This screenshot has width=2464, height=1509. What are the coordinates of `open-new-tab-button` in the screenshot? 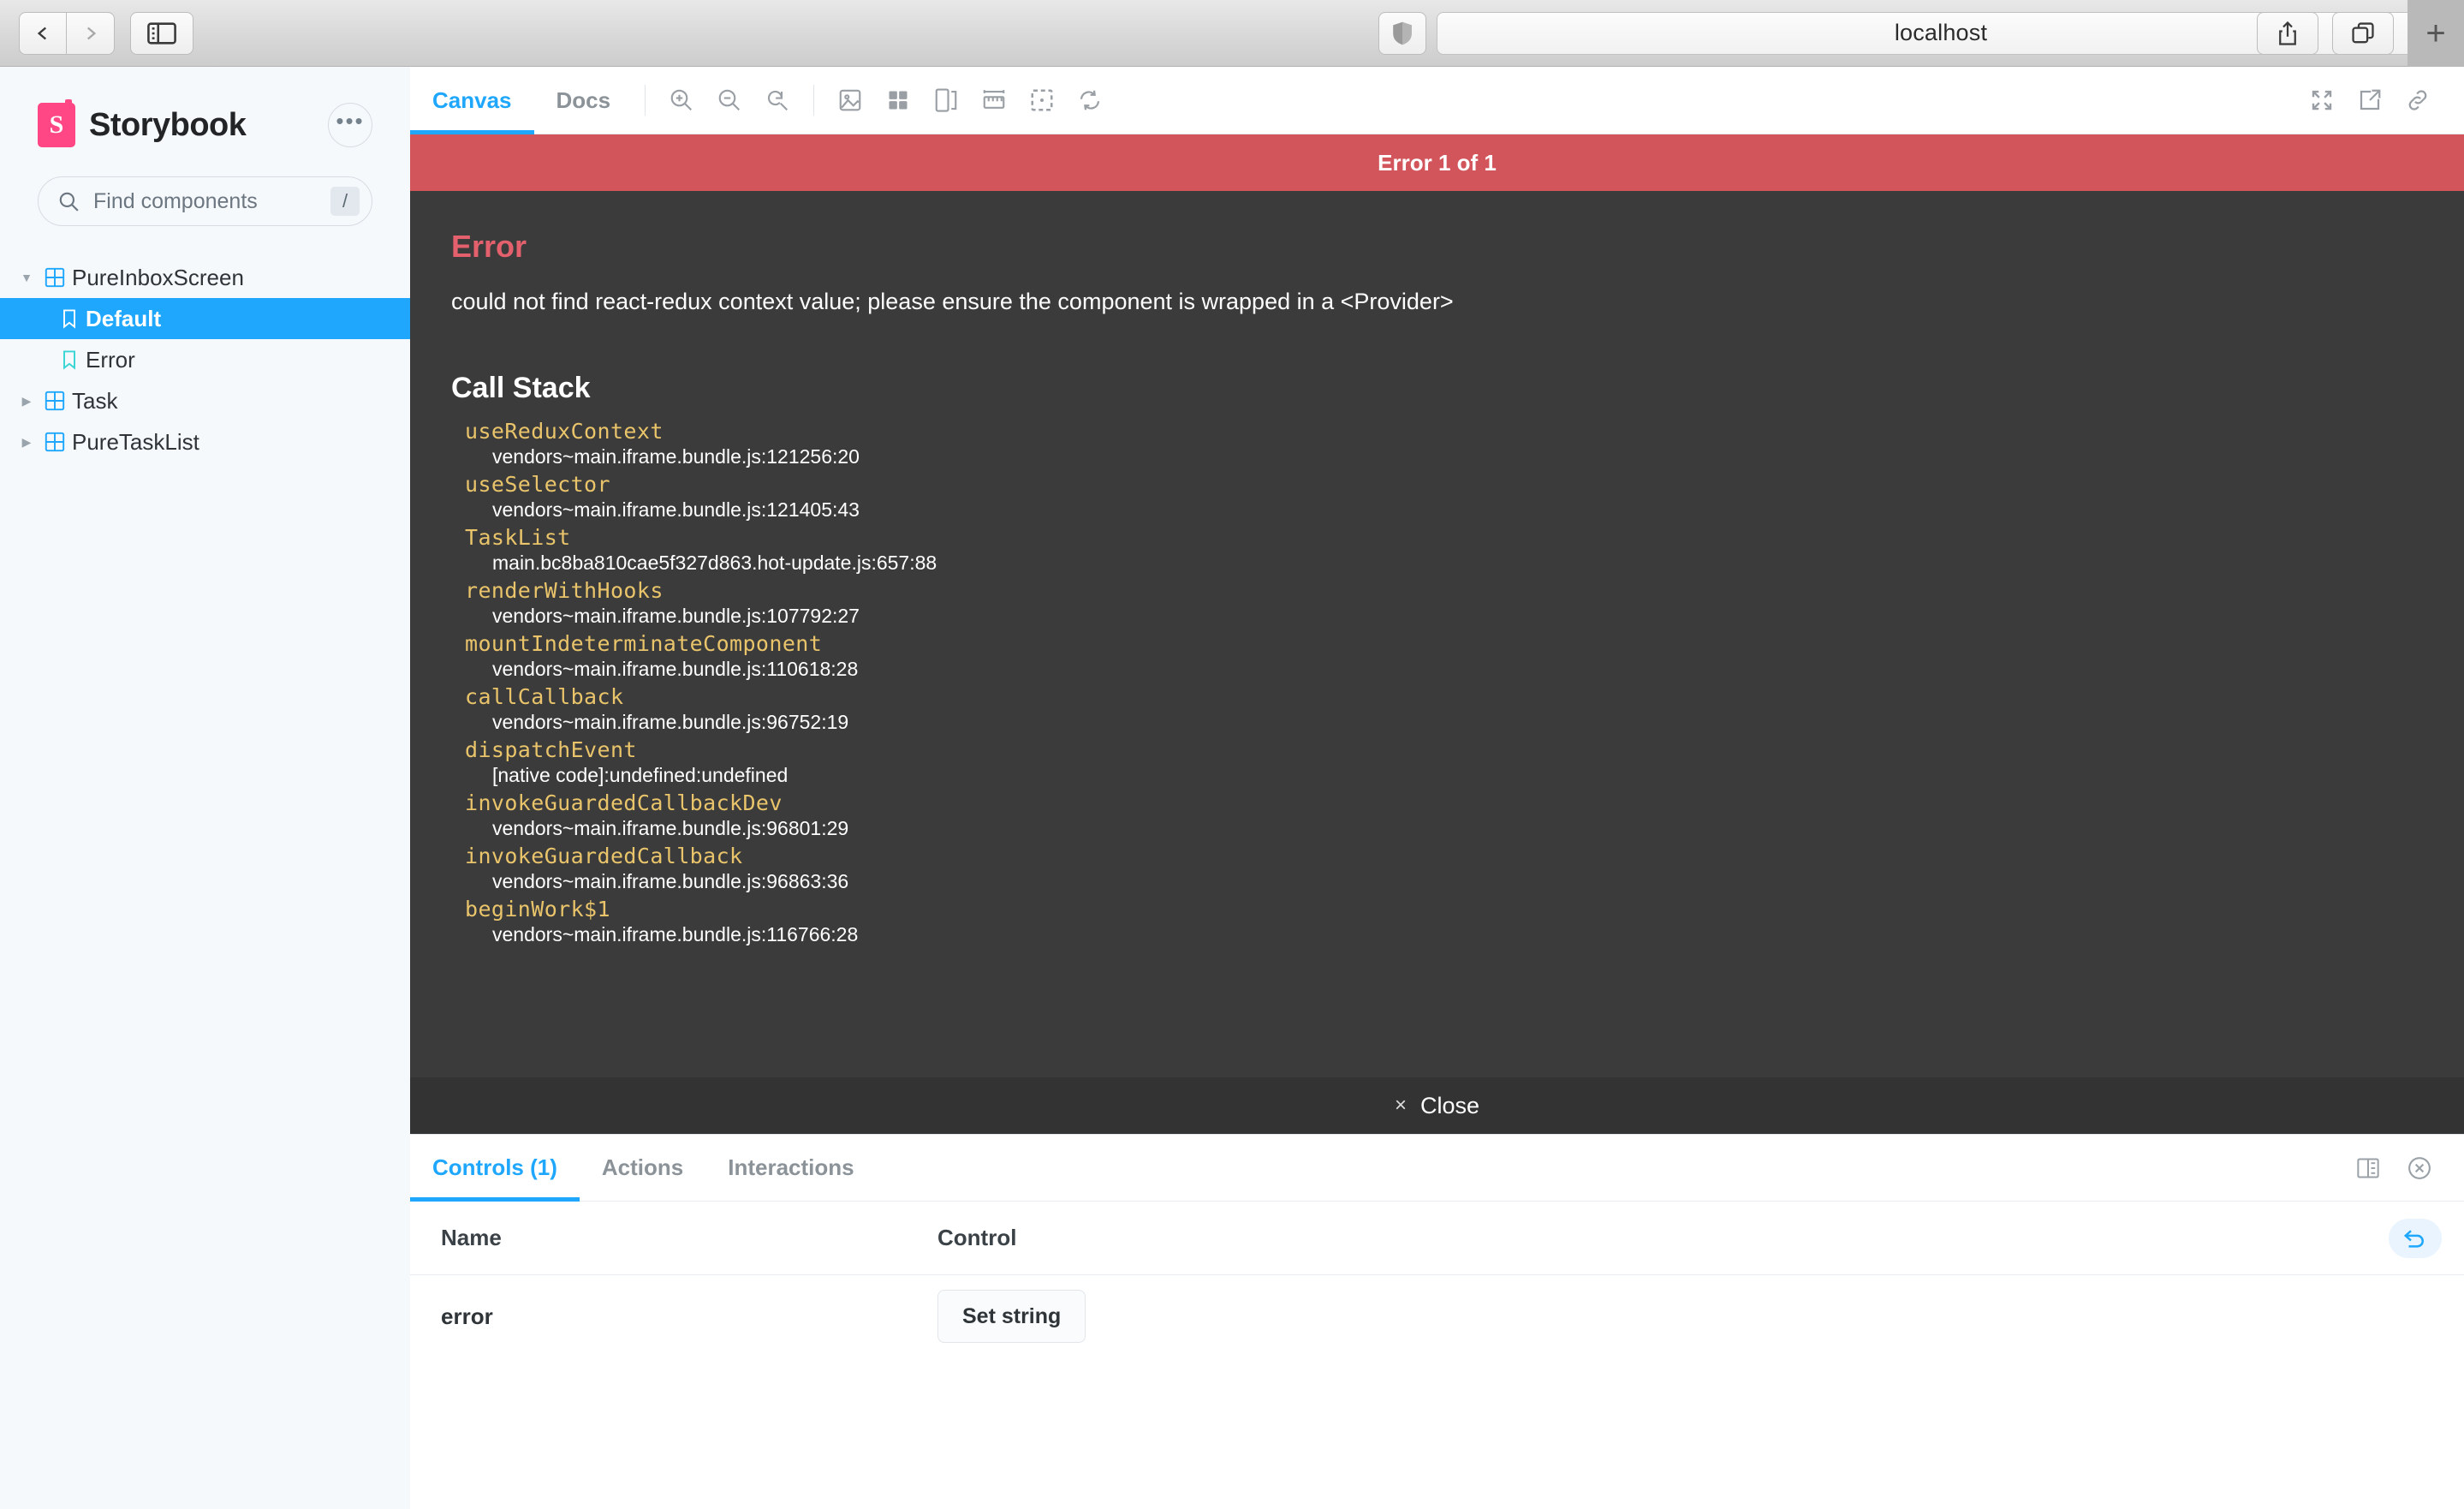 It's located at (2370, 100).